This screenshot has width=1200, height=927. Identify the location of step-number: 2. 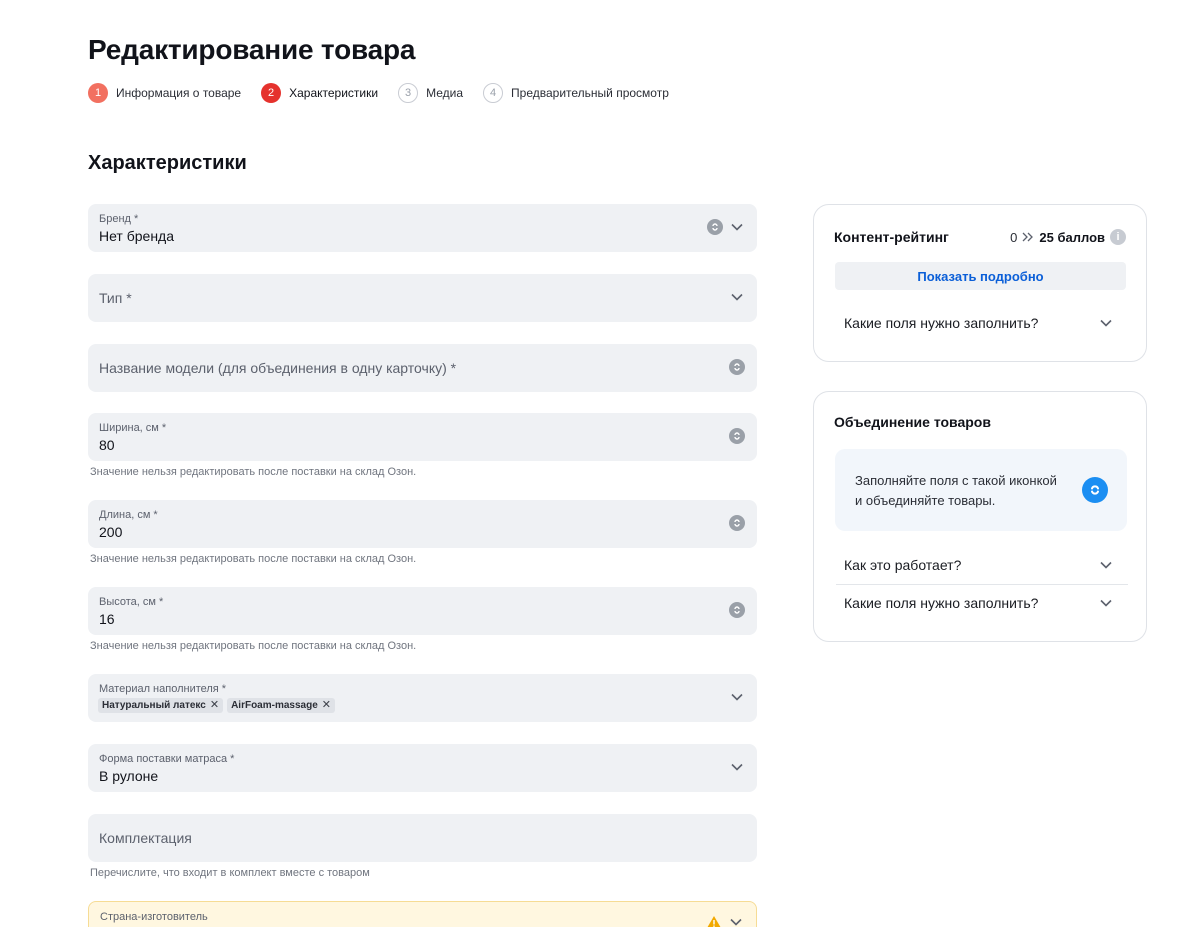
(271, 93).